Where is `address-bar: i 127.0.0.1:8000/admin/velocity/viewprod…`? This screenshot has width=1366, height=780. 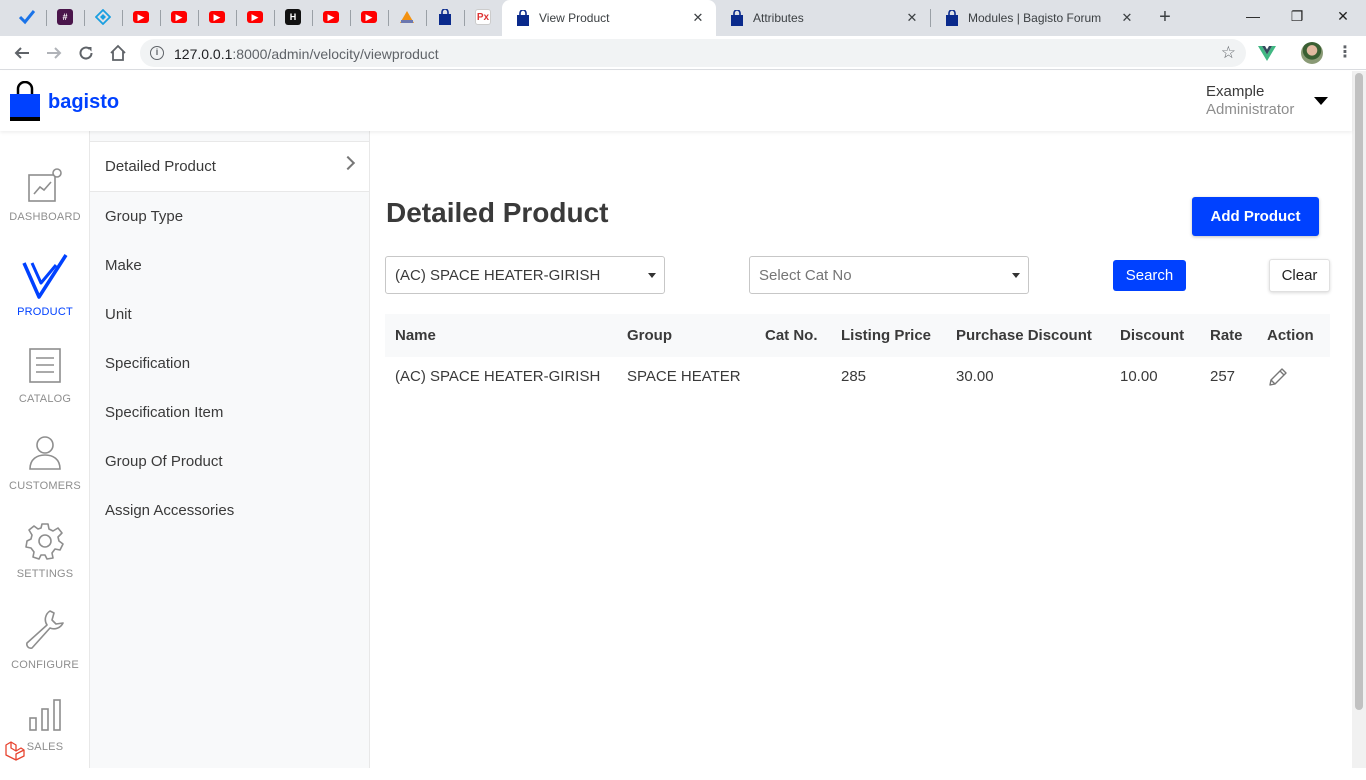 address-bar: i 127.0.0.1:8000/admin/velocity/viewprod… is located at coordinates (693, 53).